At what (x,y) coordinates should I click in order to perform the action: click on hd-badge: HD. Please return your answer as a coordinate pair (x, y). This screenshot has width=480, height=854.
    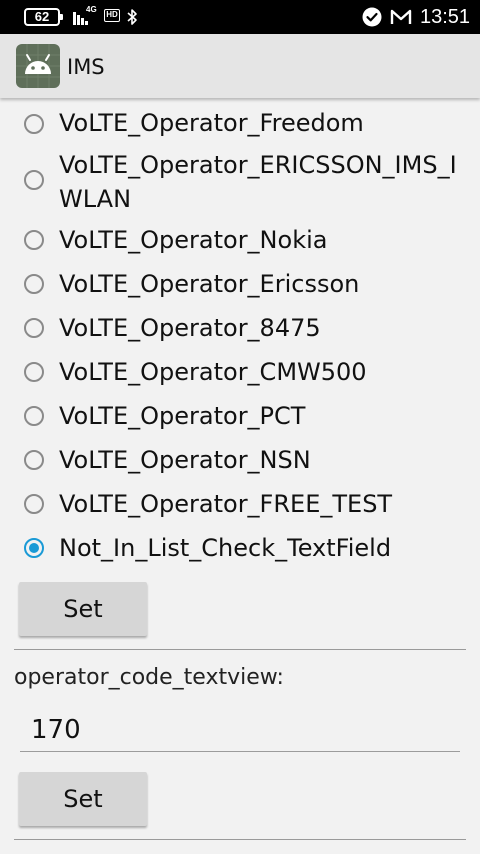
    Looking at the image, I should click on (112, 15).